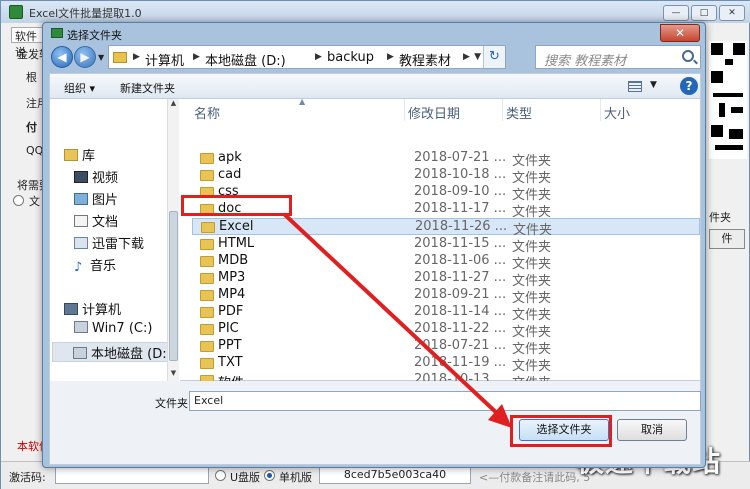  Describe the element at coordinates (635, 86) in the screenshot. I see `view-mode-icon` at that location.